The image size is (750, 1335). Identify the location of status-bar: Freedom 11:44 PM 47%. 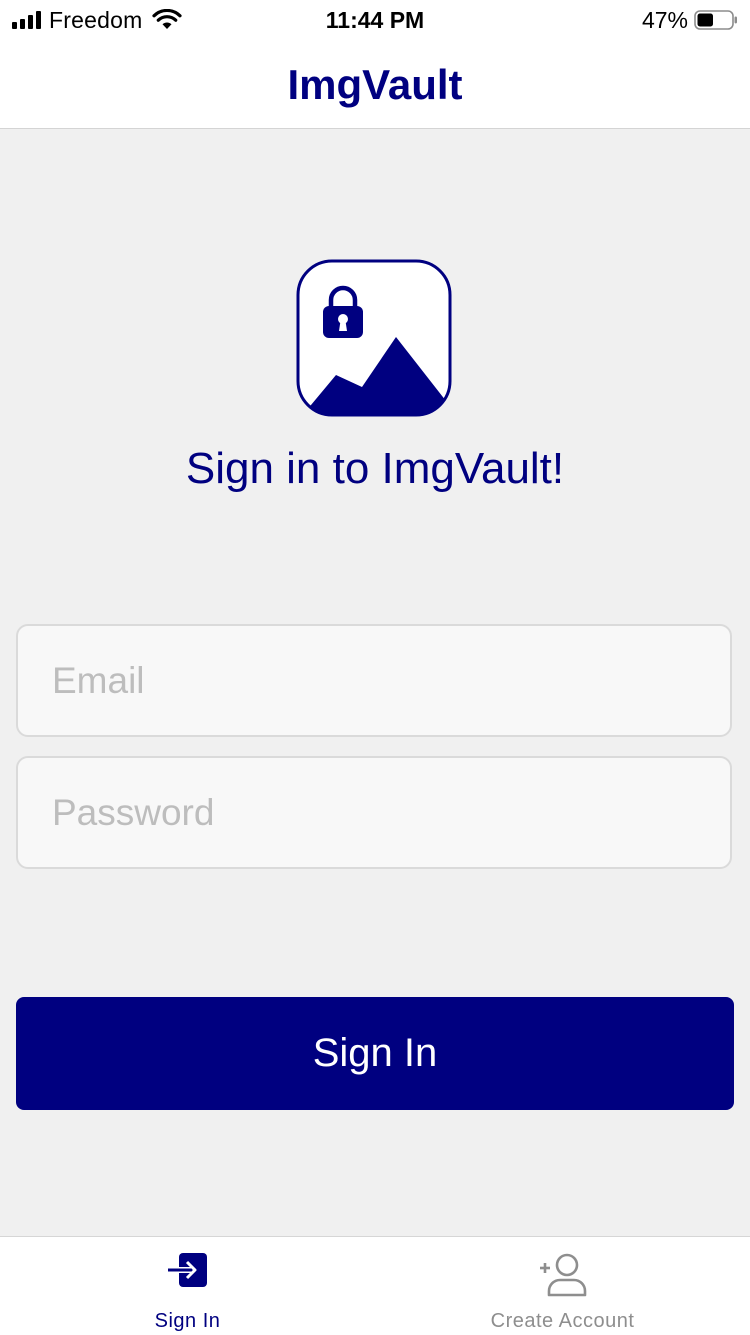
(375, 20).